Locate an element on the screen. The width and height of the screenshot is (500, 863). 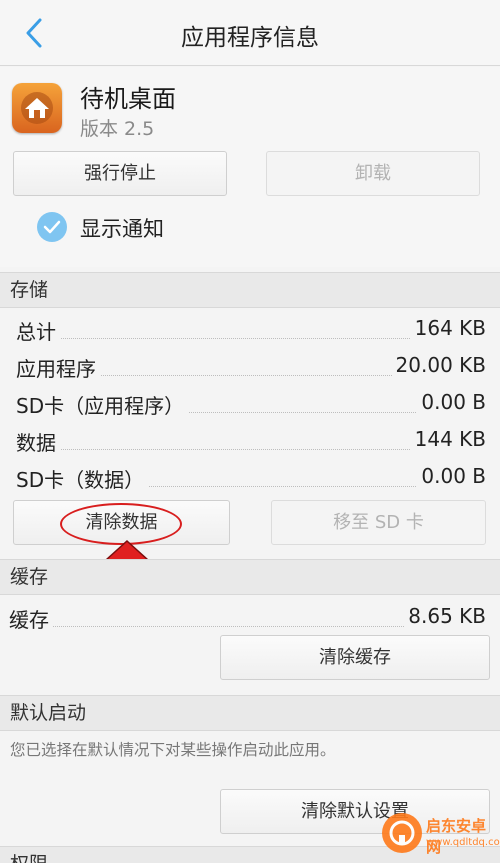
row-label: SD卡（应用程序） is located at coordinates (102, 404).